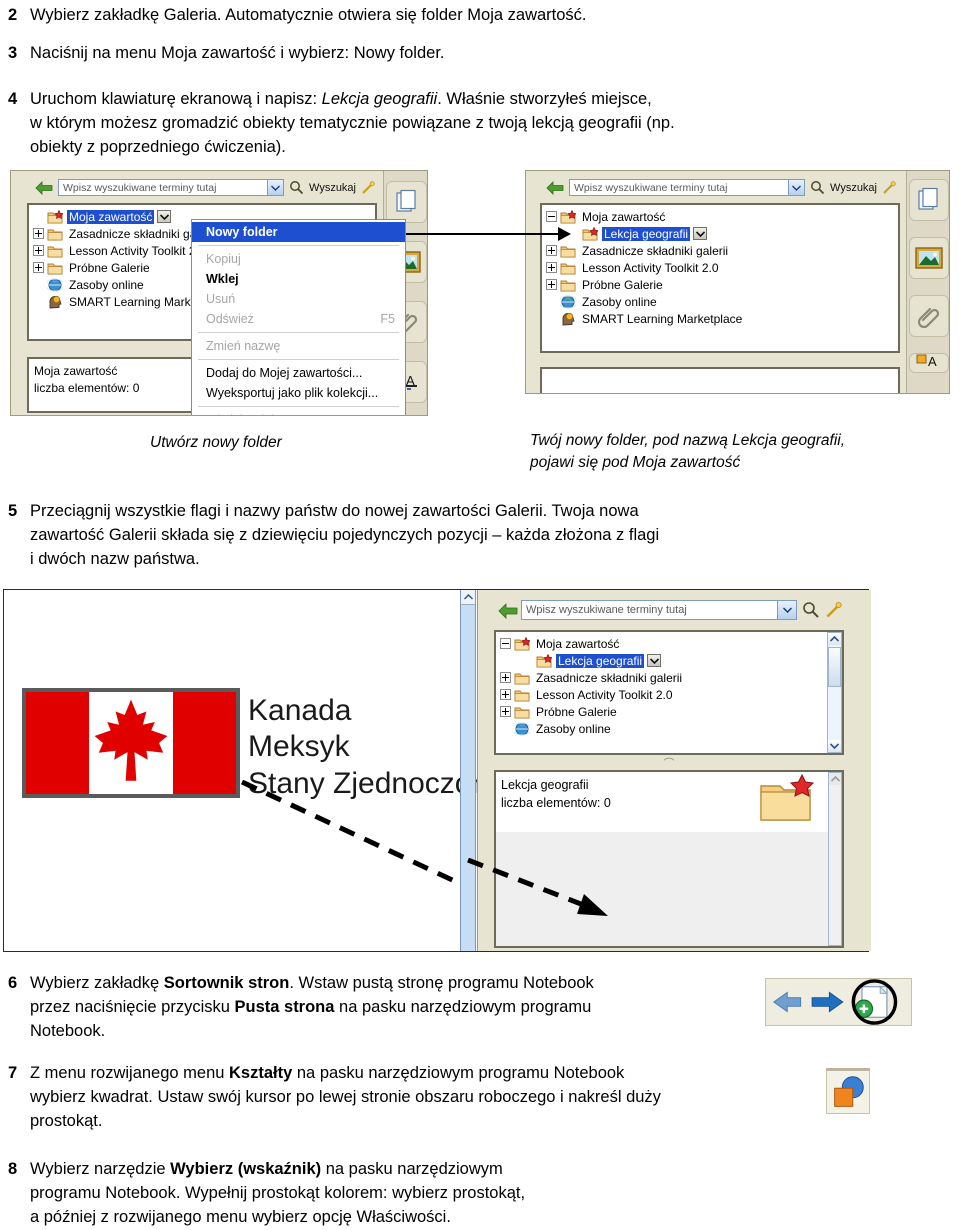 This screenshot has height=1230, width=960. Describe the element at coordinates (817, 187) in the screenshot. I see `search-icon-right` at that location.